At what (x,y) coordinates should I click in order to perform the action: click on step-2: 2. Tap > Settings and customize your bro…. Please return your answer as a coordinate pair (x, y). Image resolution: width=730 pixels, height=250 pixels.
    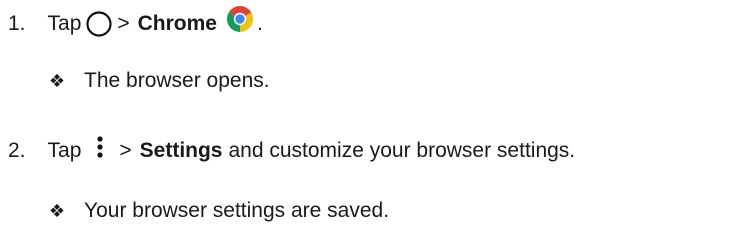
    Looking at the image, I should click on (287, 151).